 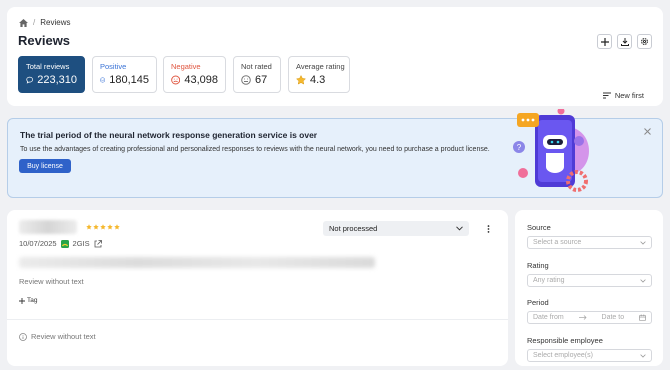 I want to click on review-text-blurred, so click(x=197, y=262).